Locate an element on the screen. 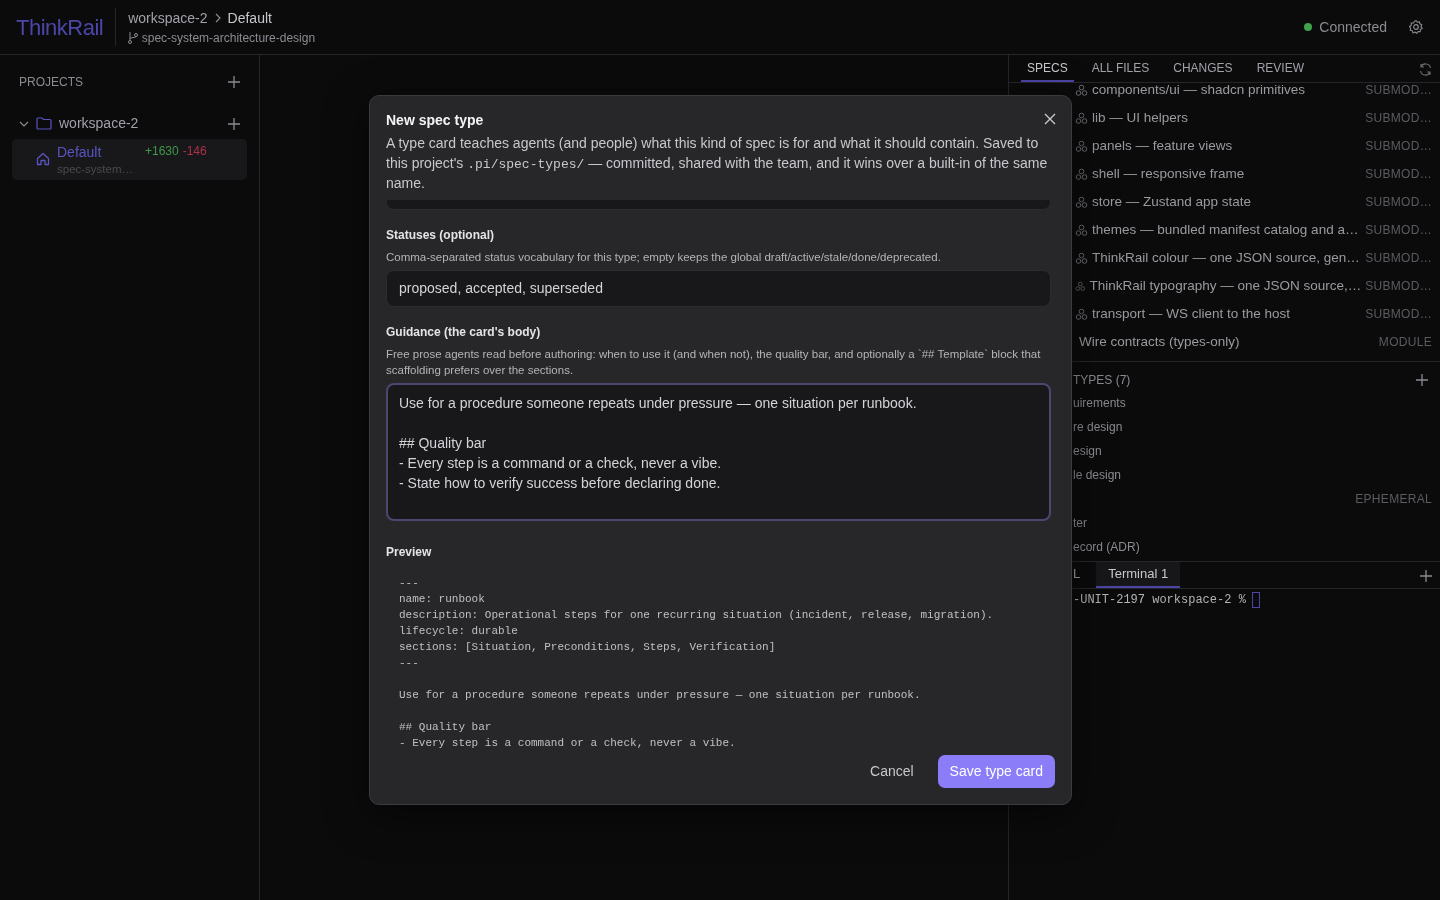  preview-label: Preview is located at coordinates (409, 552).